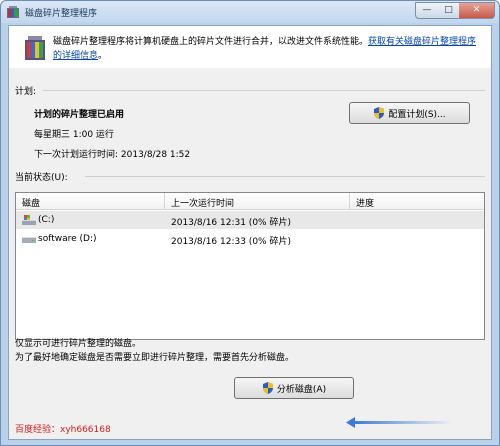 This screenshot has width=500, height=446. I want to click on window-title: 磁盘碎片整理程序, so click(61, 14).